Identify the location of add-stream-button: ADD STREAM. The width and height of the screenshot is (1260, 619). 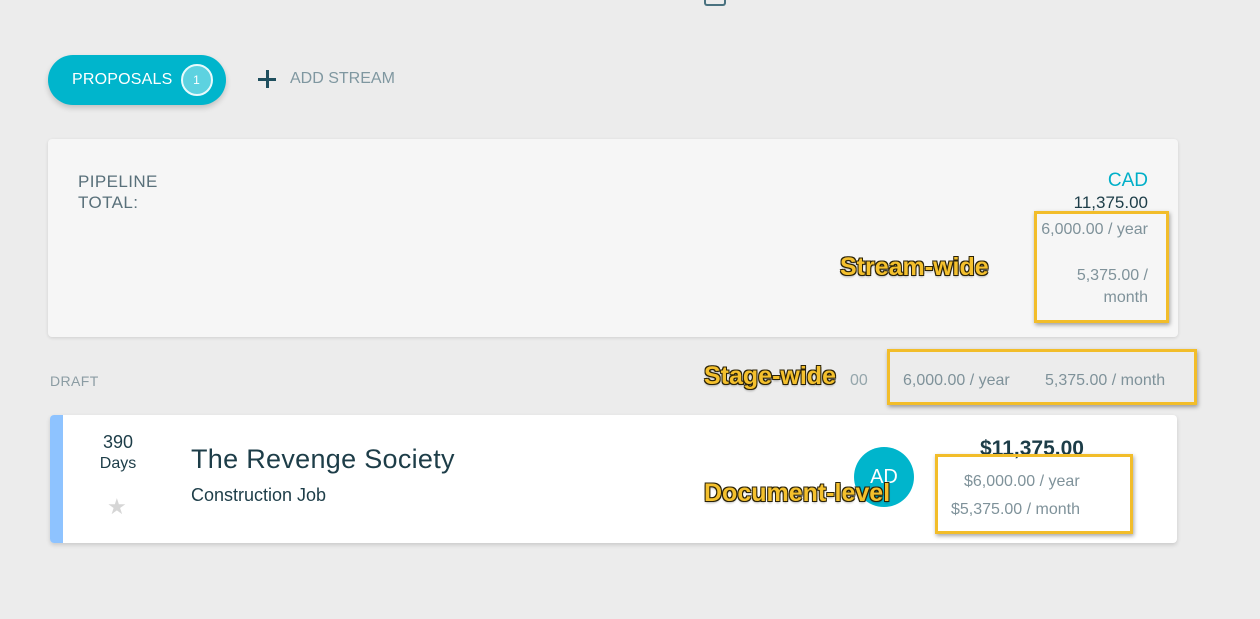
(326, 79).